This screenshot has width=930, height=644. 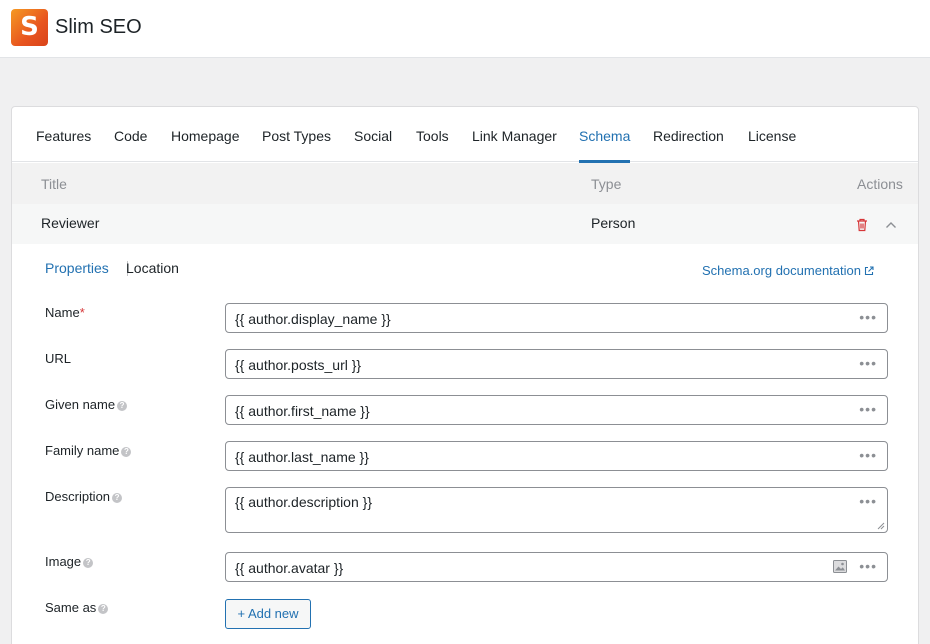 I want to click on slim-seo-logo: S, so click(x=29, y=27).